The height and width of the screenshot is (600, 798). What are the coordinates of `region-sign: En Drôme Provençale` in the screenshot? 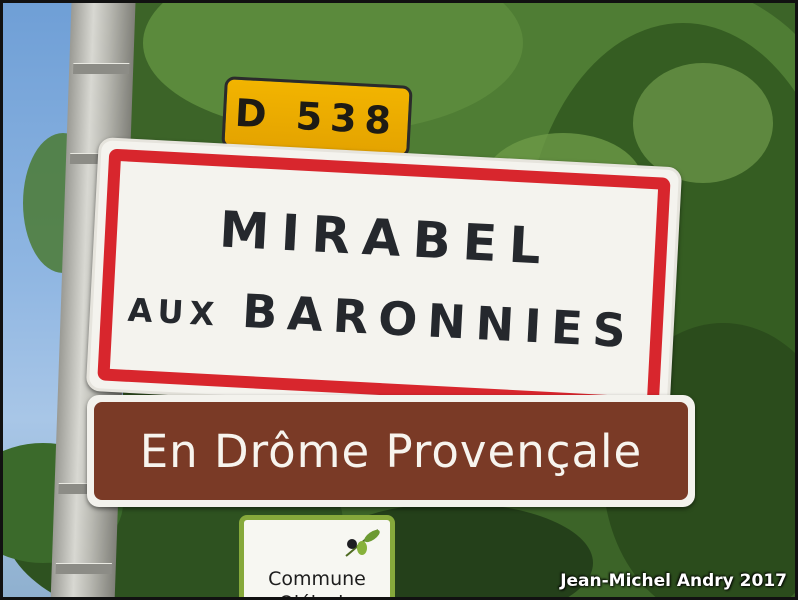 It's located at (391, 451).